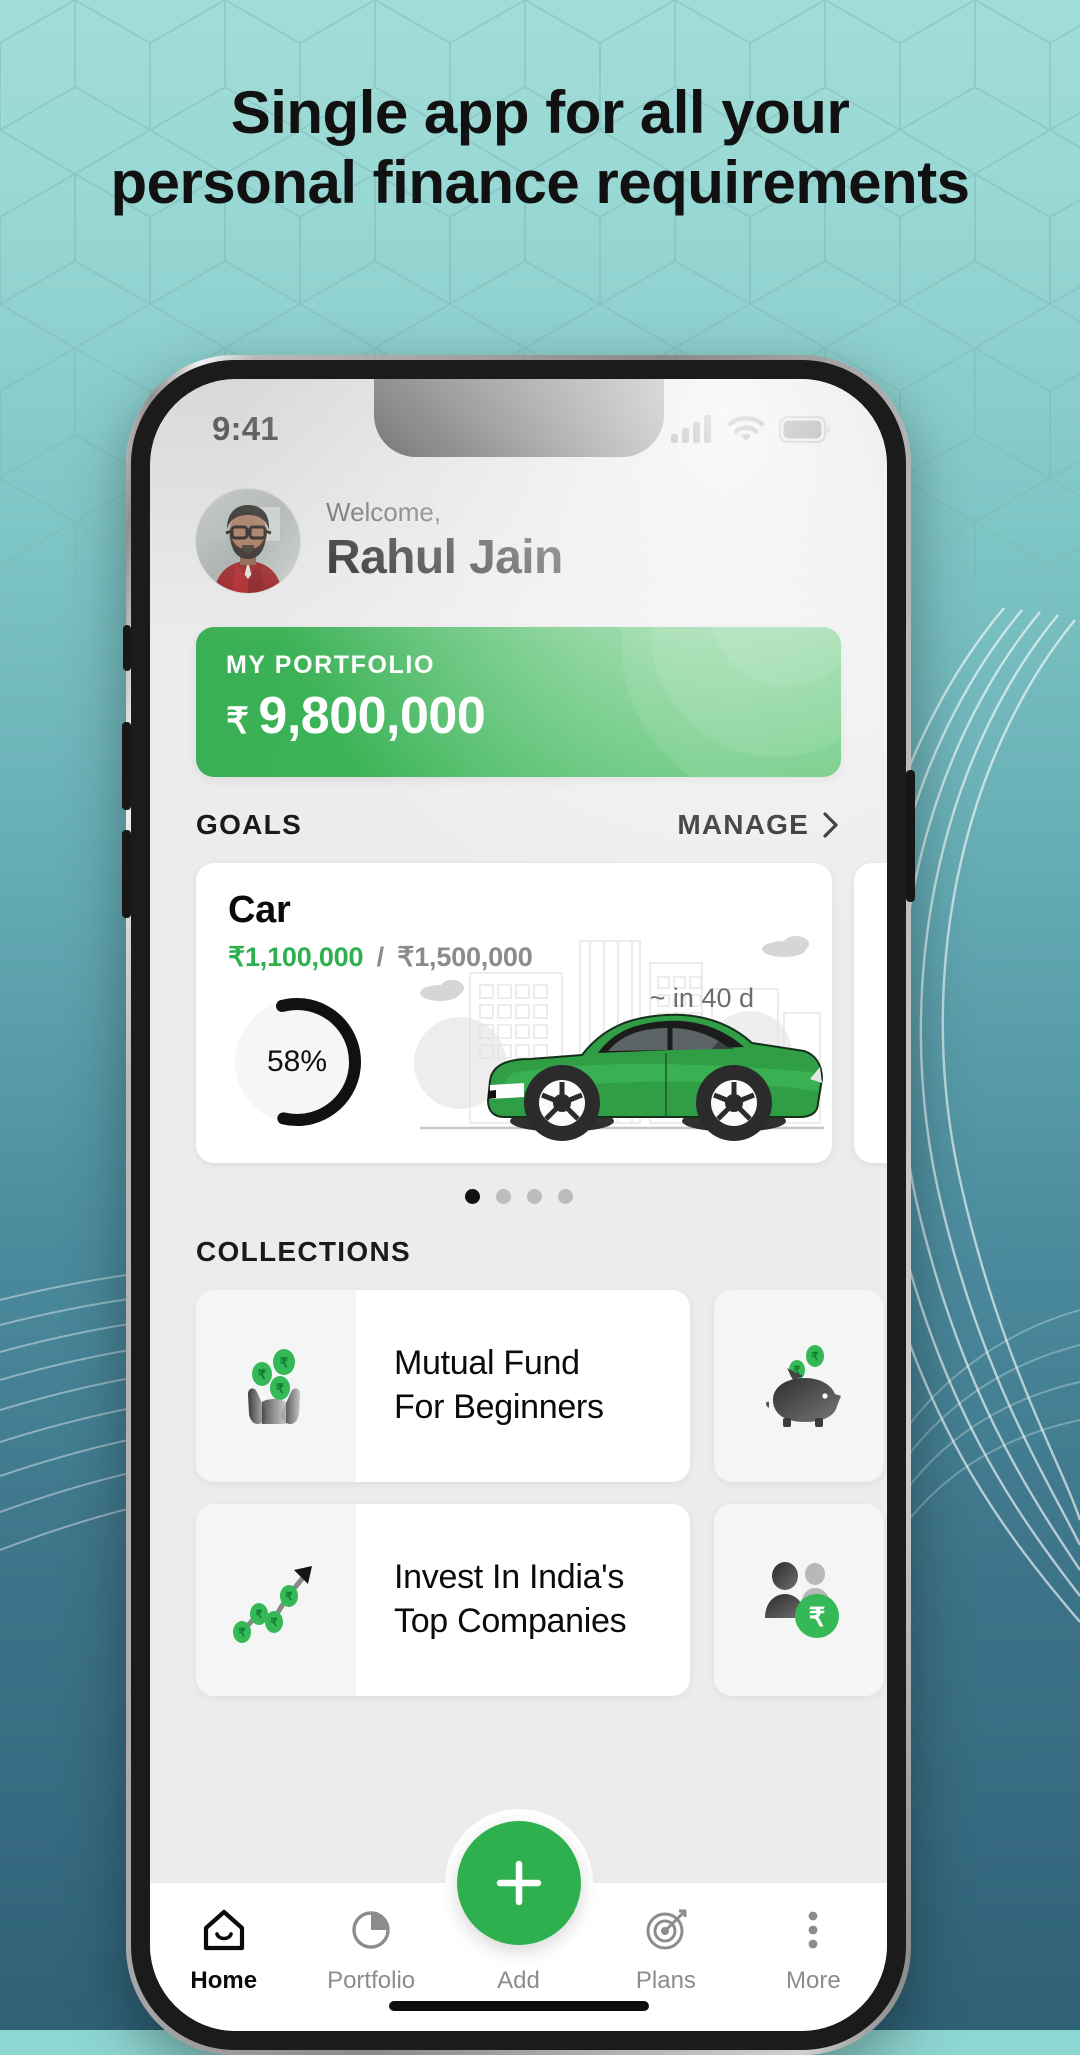 This screenshot has width=1080, height=2055. Describe the element at coordinates (296, 957) in the screenshot. I see `goal-current-amount: ₹1,100,000` at that location.